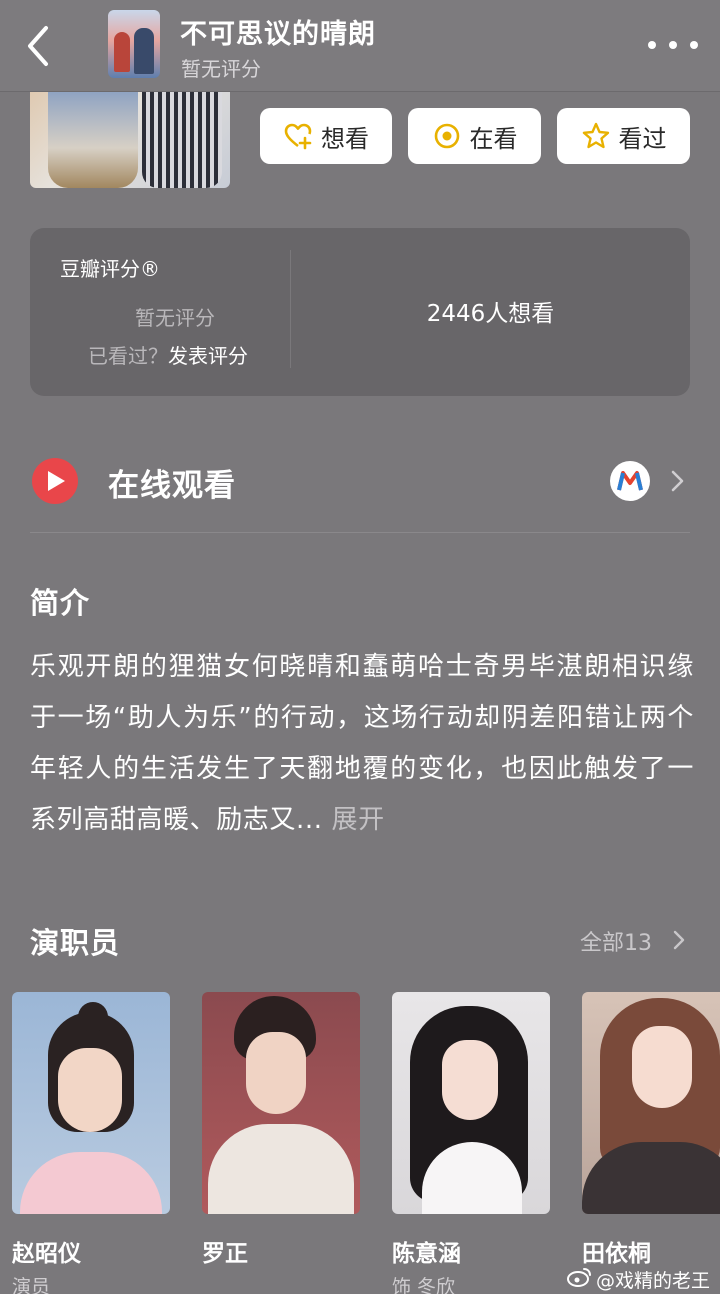  I want to click on heart-plus-icon, so click(298, 136).